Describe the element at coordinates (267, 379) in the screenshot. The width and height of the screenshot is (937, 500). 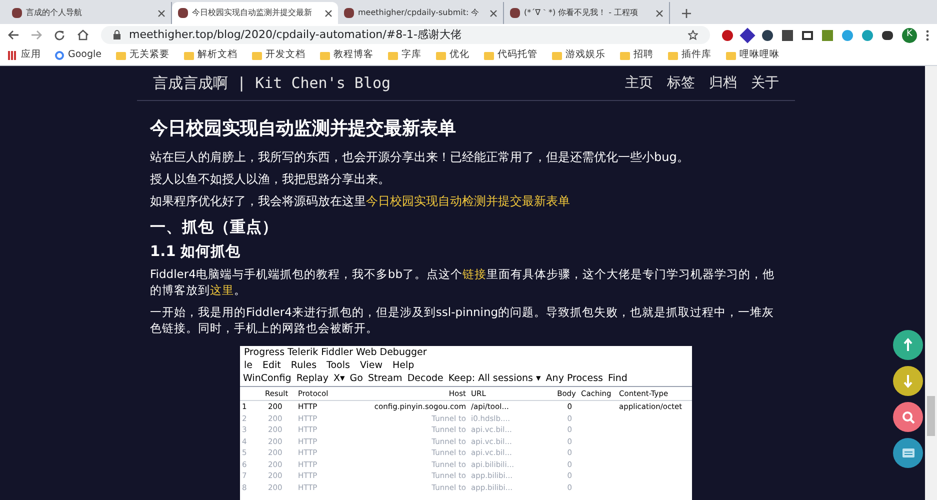
I see `toolbar-button: WinConfig` at that location.